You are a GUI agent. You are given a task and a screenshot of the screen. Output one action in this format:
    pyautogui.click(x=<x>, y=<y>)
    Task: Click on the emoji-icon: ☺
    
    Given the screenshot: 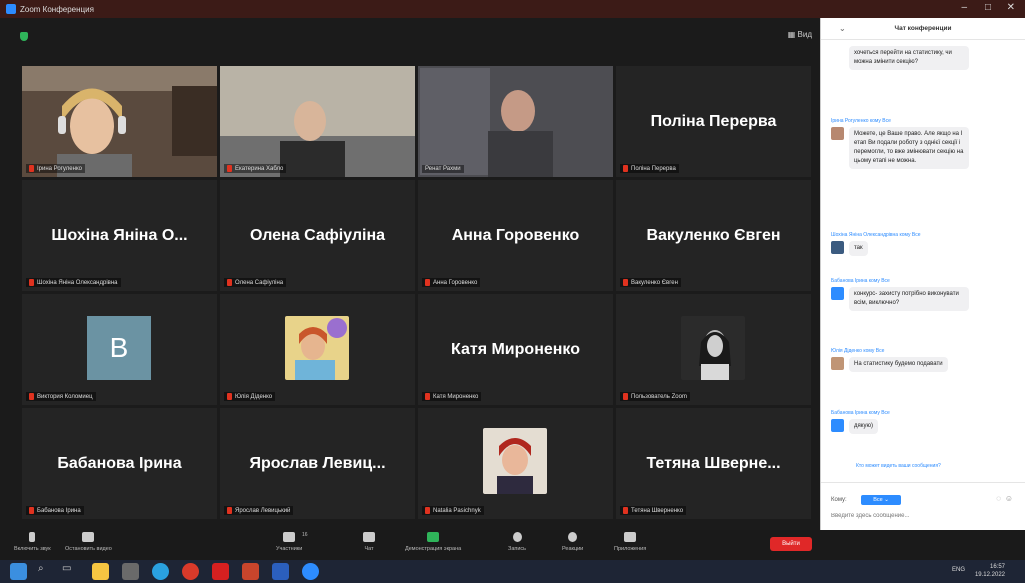 What is the action you would take?
    pyautogui.click(x=1009, y=498)
    